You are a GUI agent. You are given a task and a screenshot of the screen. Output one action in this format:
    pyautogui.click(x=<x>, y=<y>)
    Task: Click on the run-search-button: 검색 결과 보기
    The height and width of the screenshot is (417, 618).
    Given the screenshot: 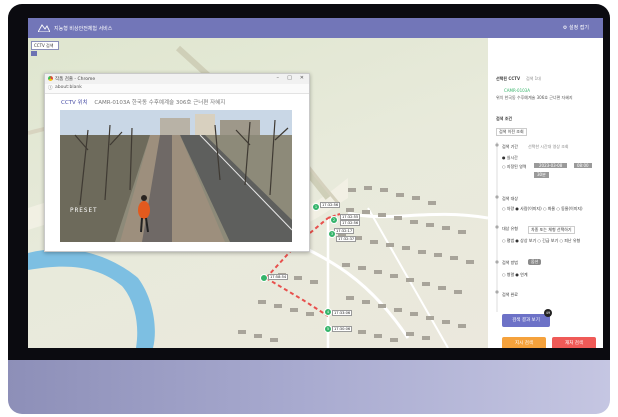 What is the action you would take?
    pyautogui.click(x=526, y=320)
    